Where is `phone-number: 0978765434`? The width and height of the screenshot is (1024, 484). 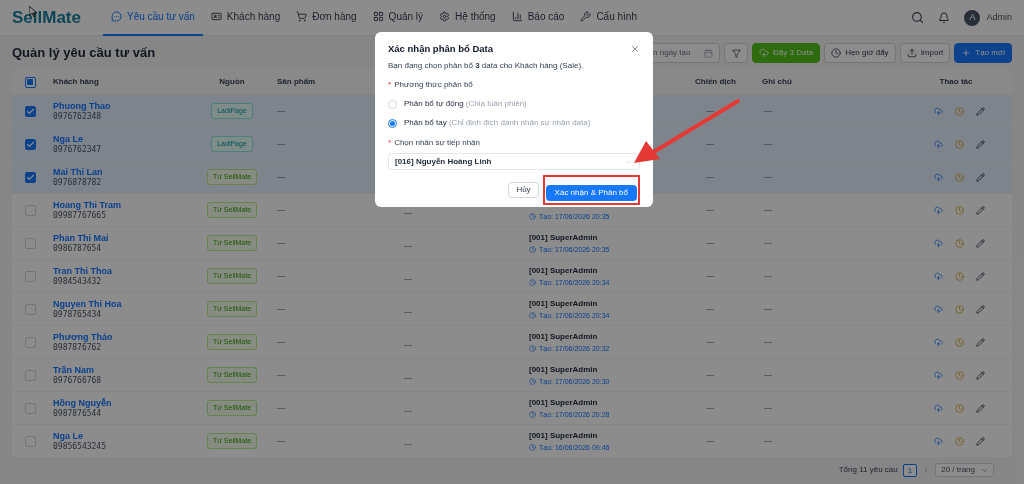 phone-number: 0978765434 is located at coordinates (78, 314).